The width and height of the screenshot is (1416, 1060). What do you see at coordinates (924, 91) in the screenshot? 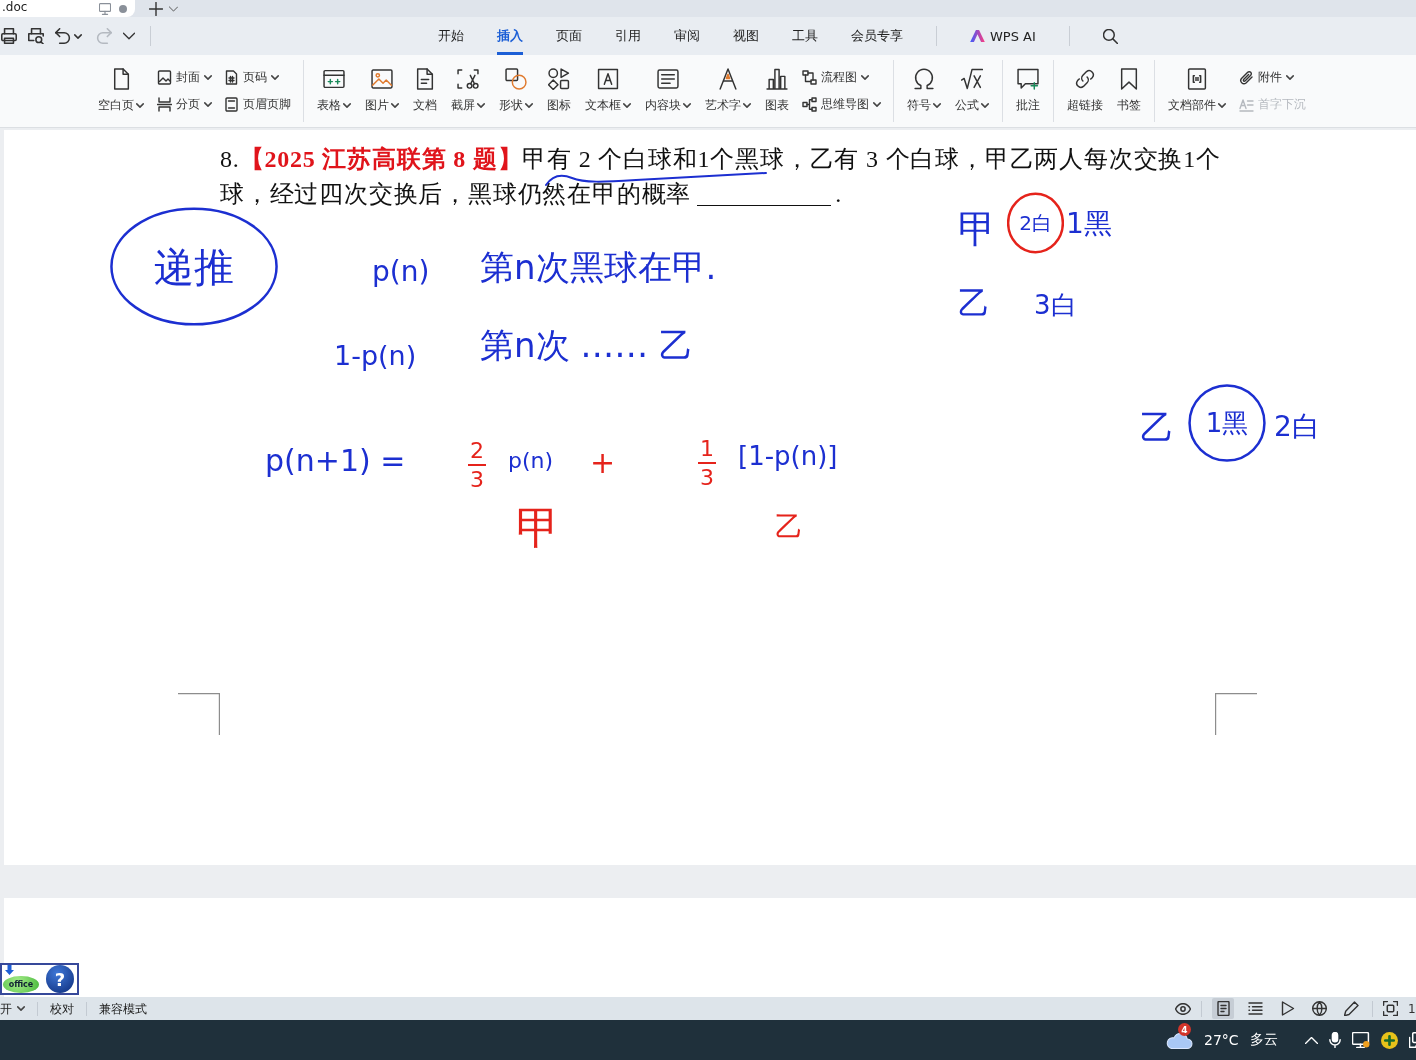
I see `ribbon-button: 符号` at bounding box center [924, 91].